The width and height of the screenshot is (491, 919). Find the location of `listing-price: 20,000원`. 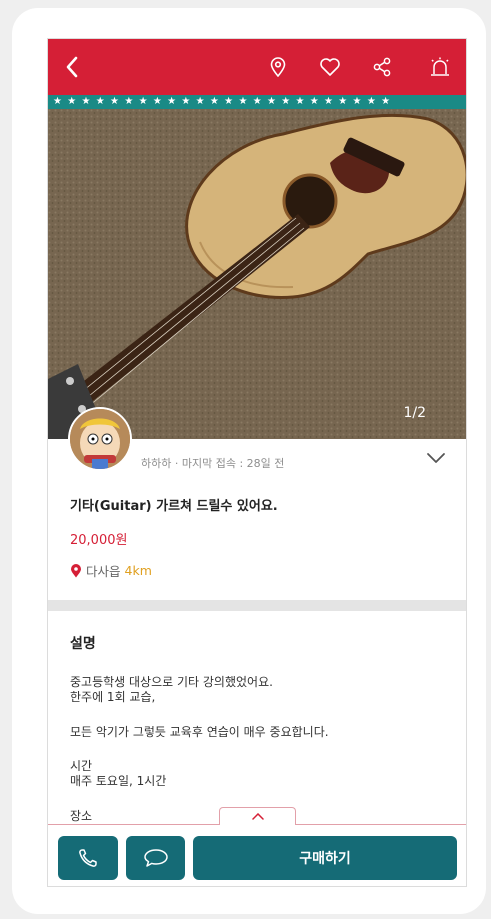

listing-price: 20,000원 is located at coordinates (99, 540).